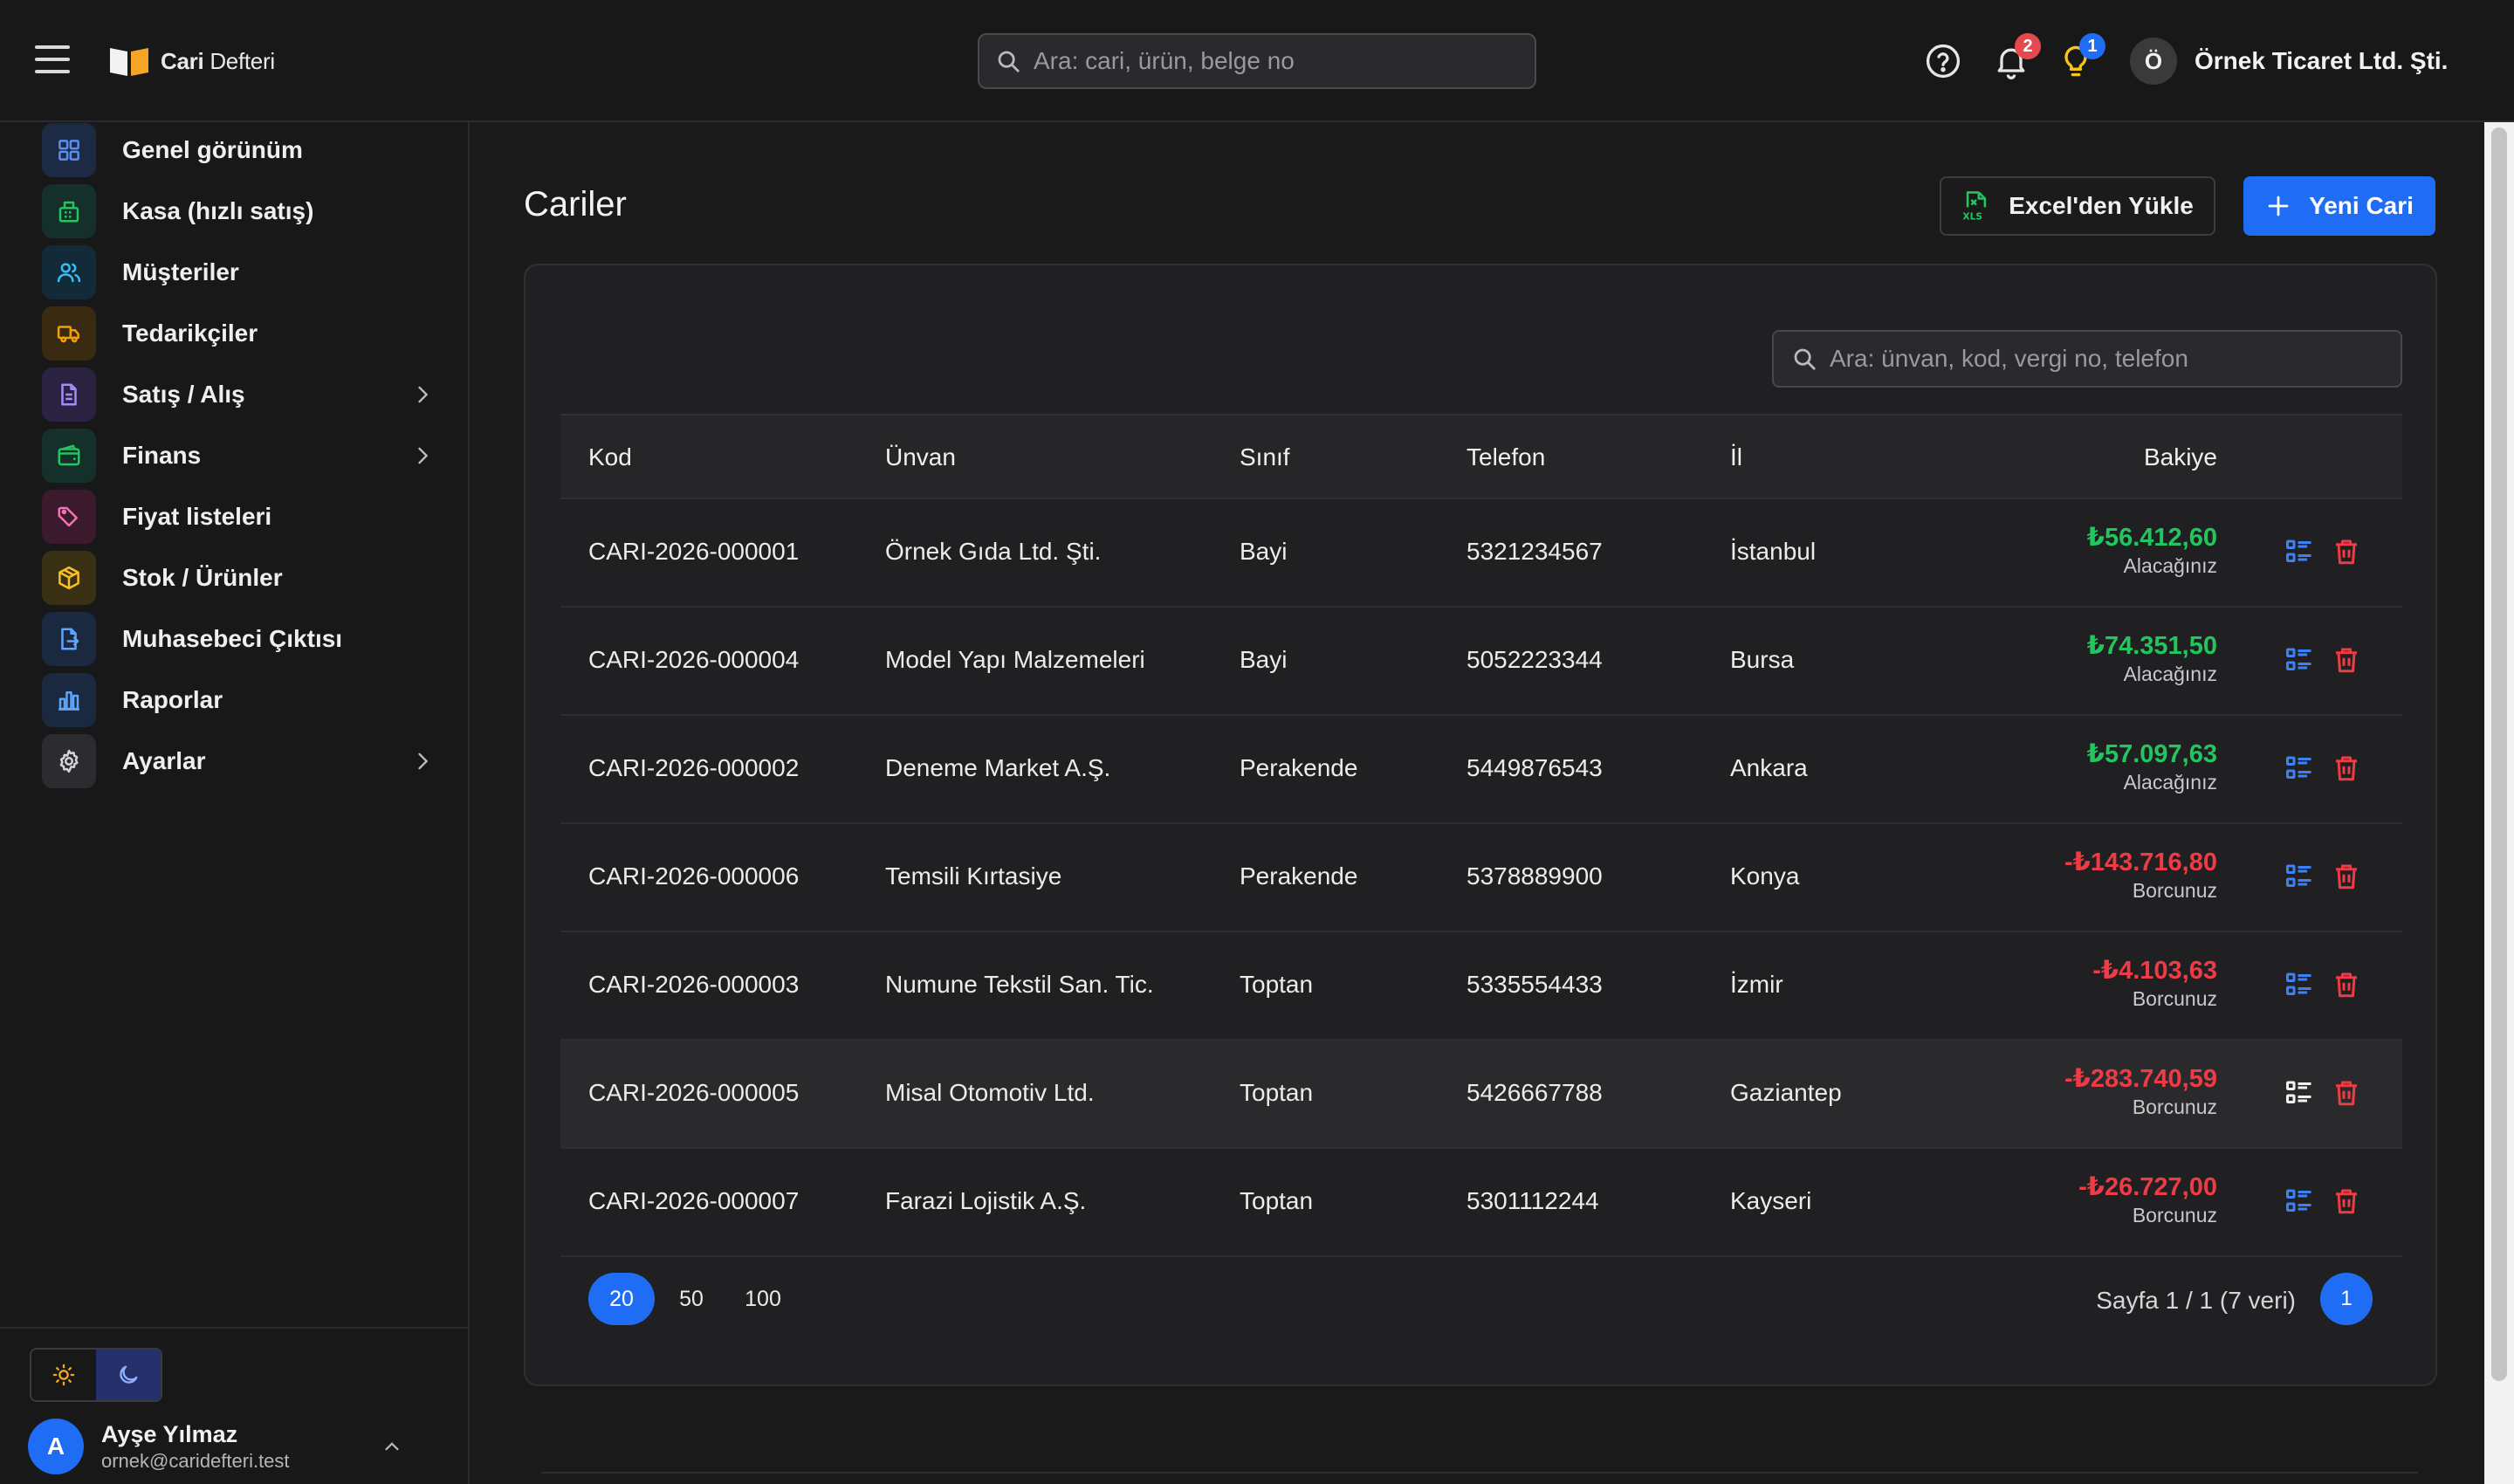  I want to click on sidebar-item-genel-gorunum: Genel görünüm, so click(239, 150).